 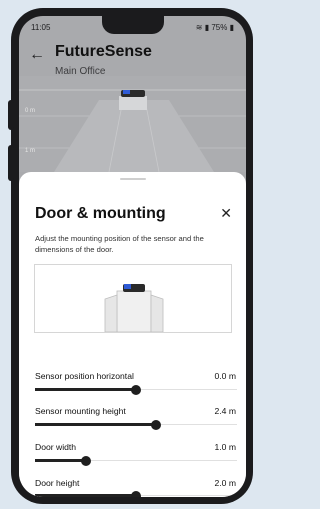 I want to click on status-icons: ≋ ▮ 75% ▮, so click(x=215, y=27).